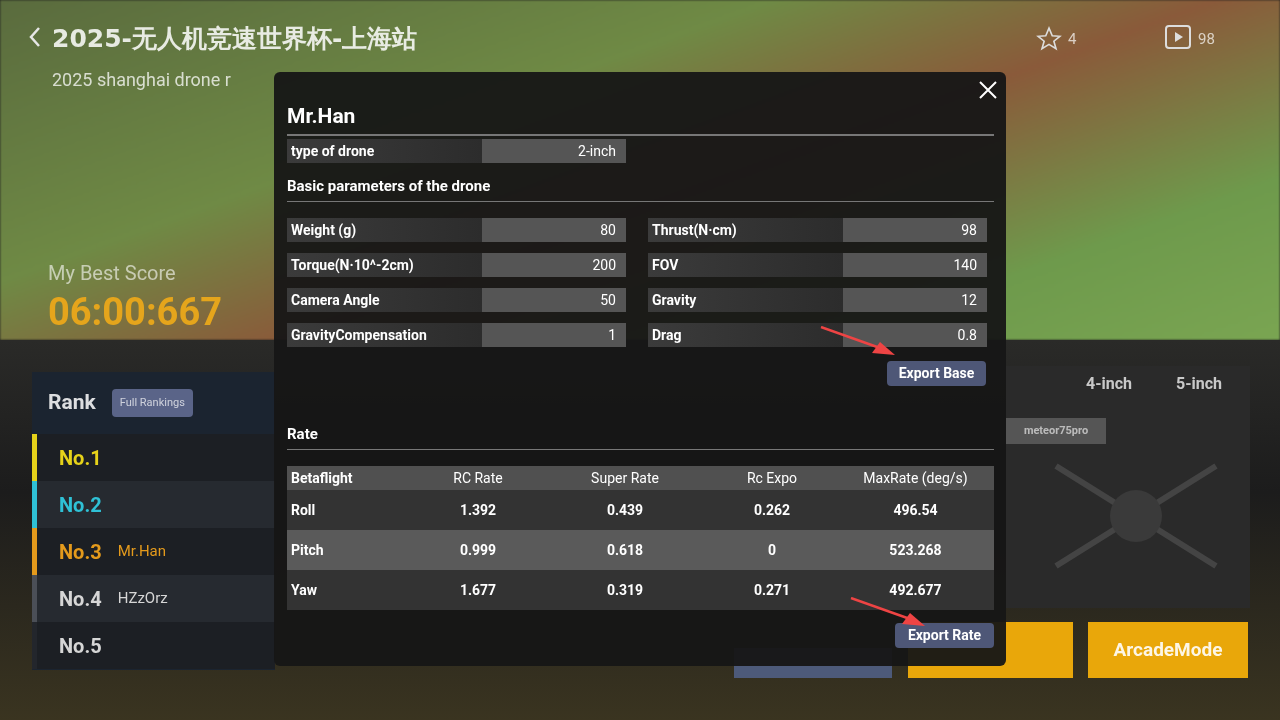 This screenshot has width=1280, height=720. I want to click on rank-title: Rank, so click(72, 403).